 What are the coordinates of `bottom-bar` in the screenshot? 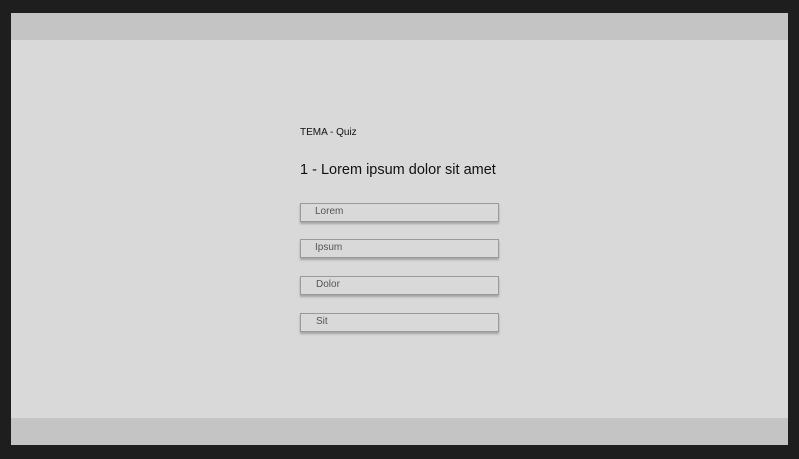 It's located at (399, 431).